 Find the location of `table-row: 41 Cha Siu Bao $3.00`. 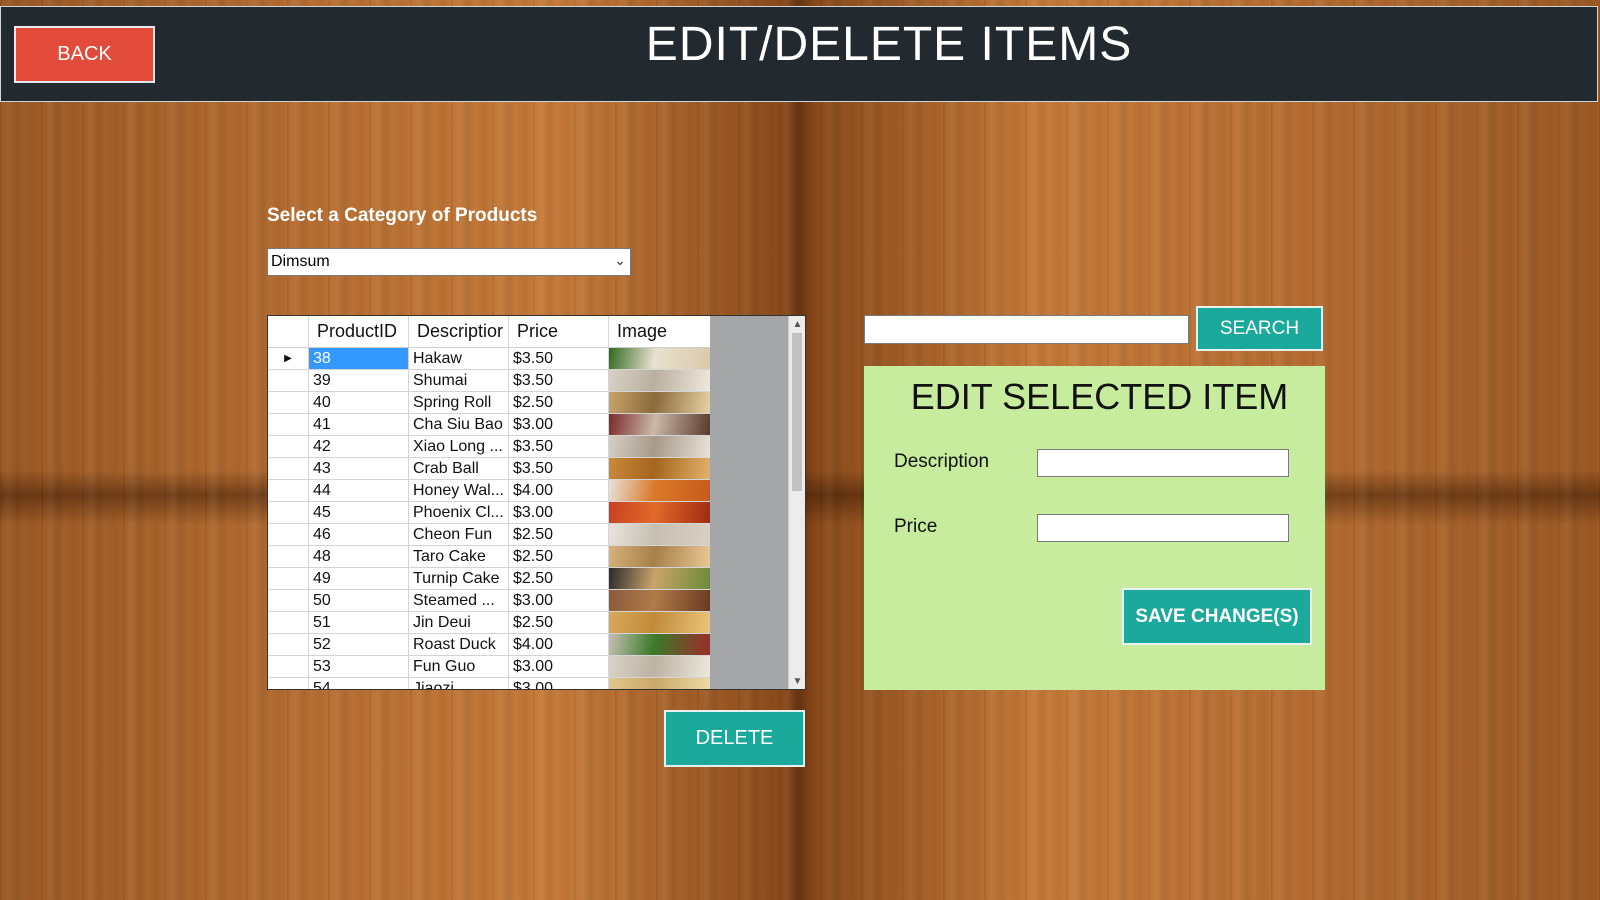

table-row: 41 Cha Siu Bao $3.00 is located at coordinates (489, 425).